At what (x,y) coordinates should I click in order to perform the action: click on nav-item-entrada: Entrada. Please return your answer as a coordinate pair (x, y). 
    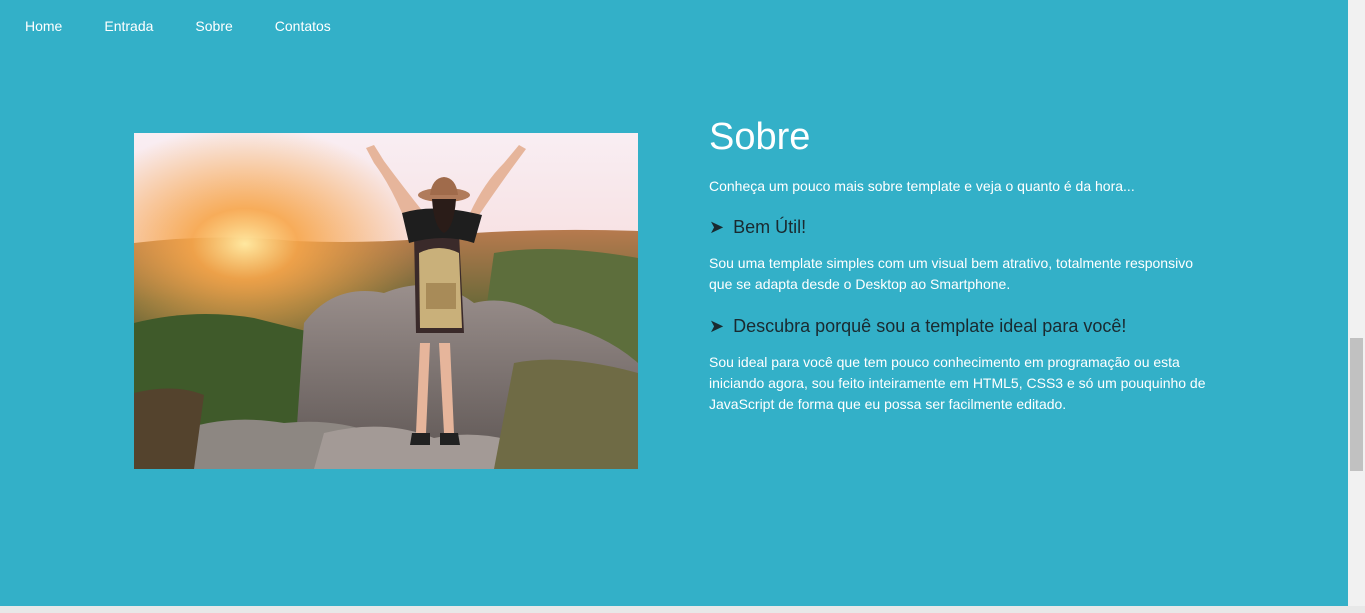
    Looking at the image, I should click on (128, 26).